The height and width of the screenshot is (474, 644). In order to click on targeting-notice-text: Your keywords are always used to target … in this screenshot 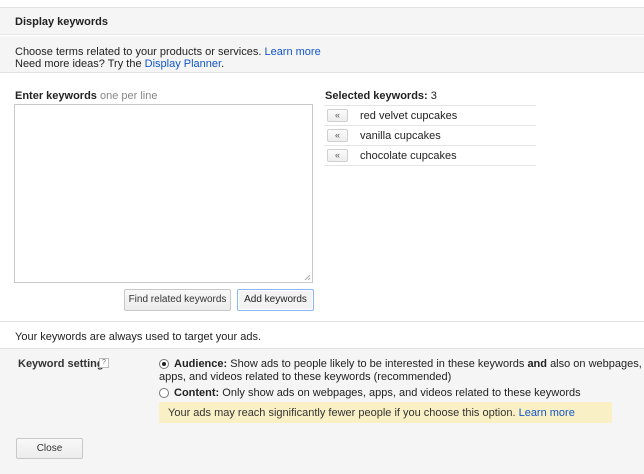, I will do `click(138, 337)`.